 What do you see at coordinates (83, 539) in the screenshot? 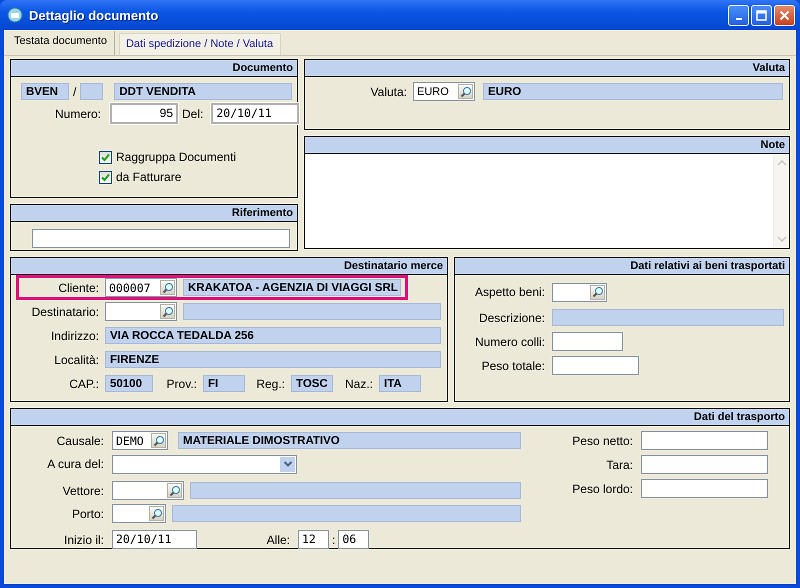
I see `field-label: Inizio il:` at bounding box center [83, 539].